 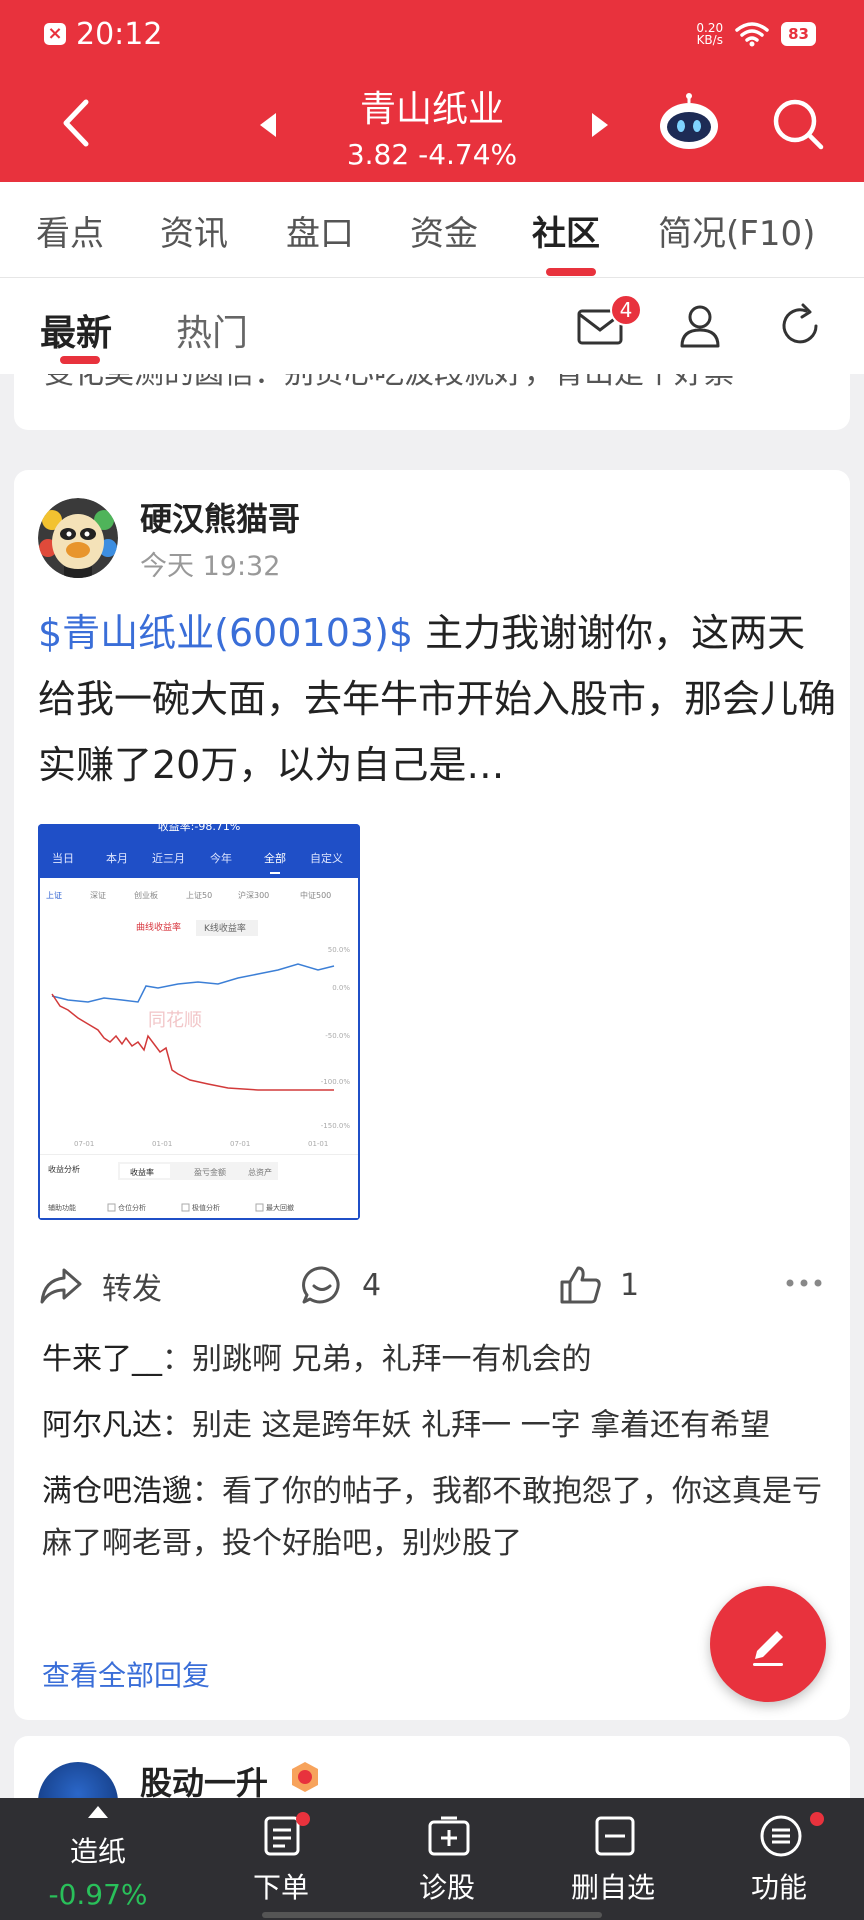 What do you see at coordinates (225, 928) in the screenshot?
I see `thumb-mode-tab: K线收益率` at bounding box center [225, 928].